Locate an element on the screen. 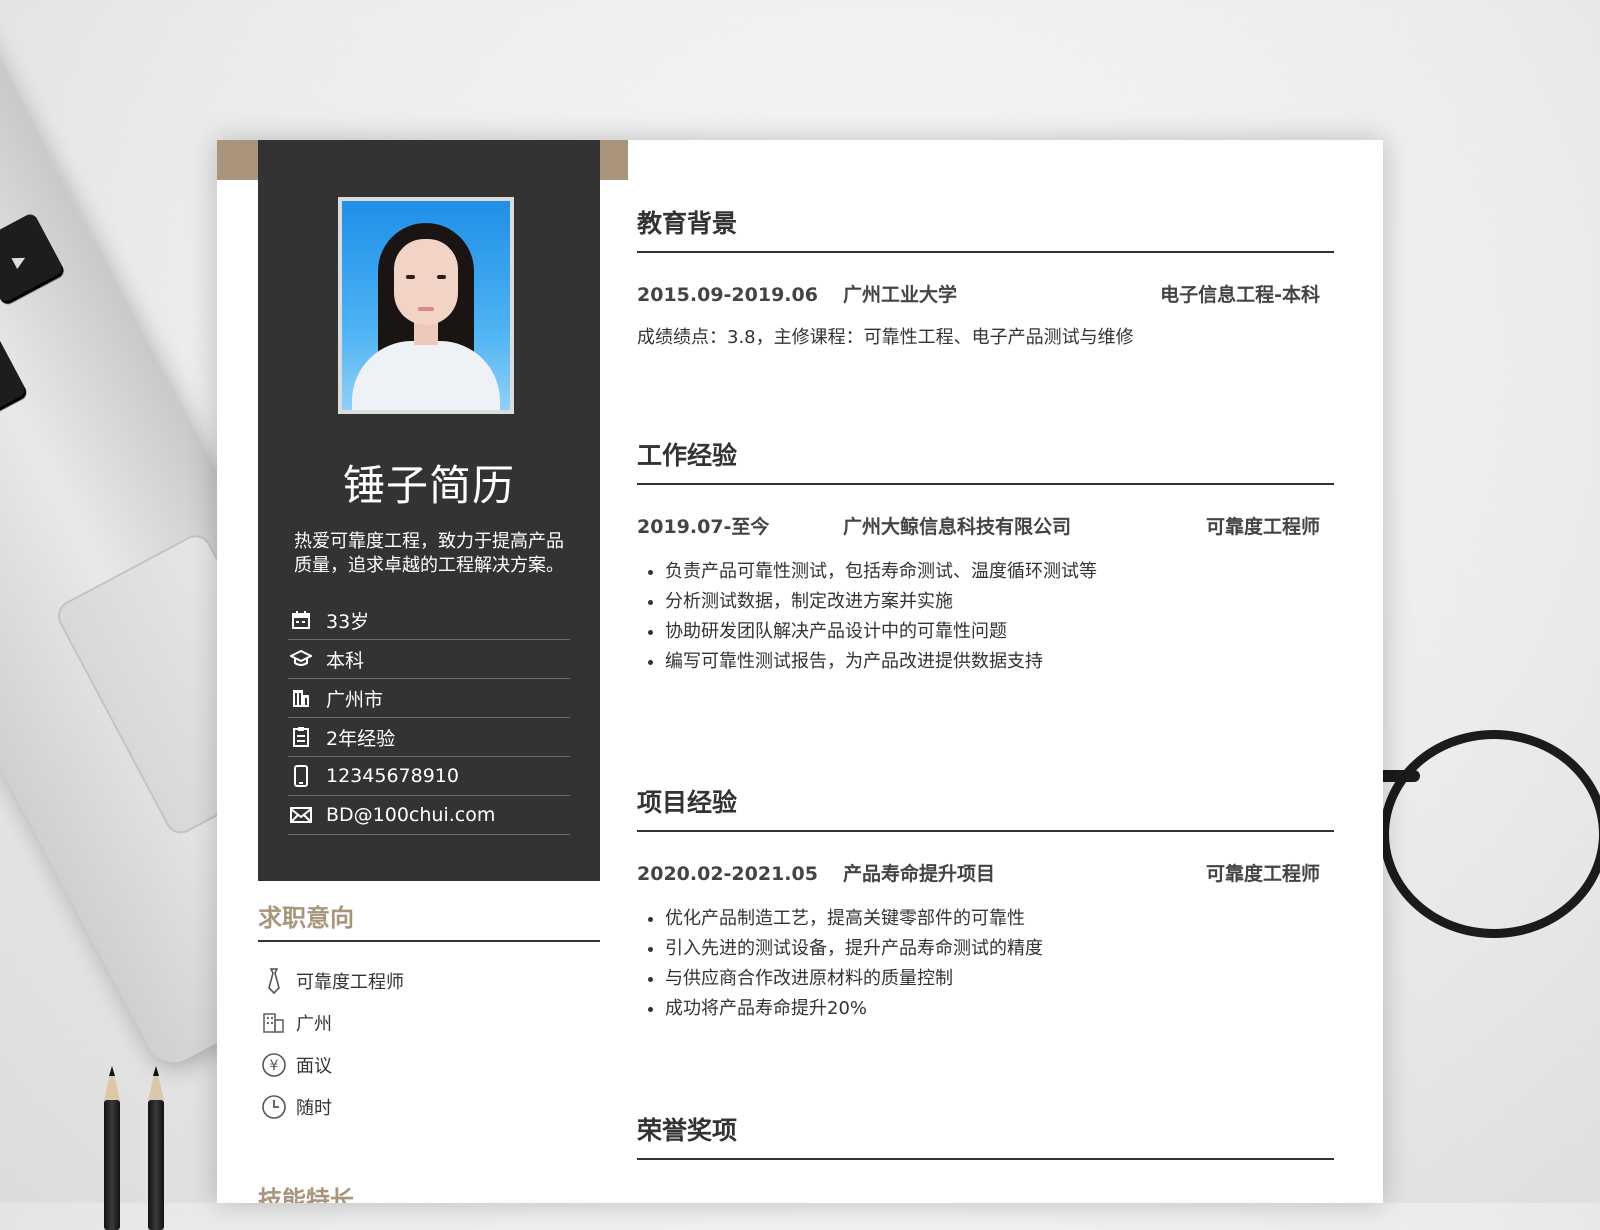 Image resolution: width=1600 pixels, height=1230 pixels. profile-motto: 热爱可靠度工程，致力于提高产品质量，追求卓越的工程解决方案。 is located at coordinates (429, 553).